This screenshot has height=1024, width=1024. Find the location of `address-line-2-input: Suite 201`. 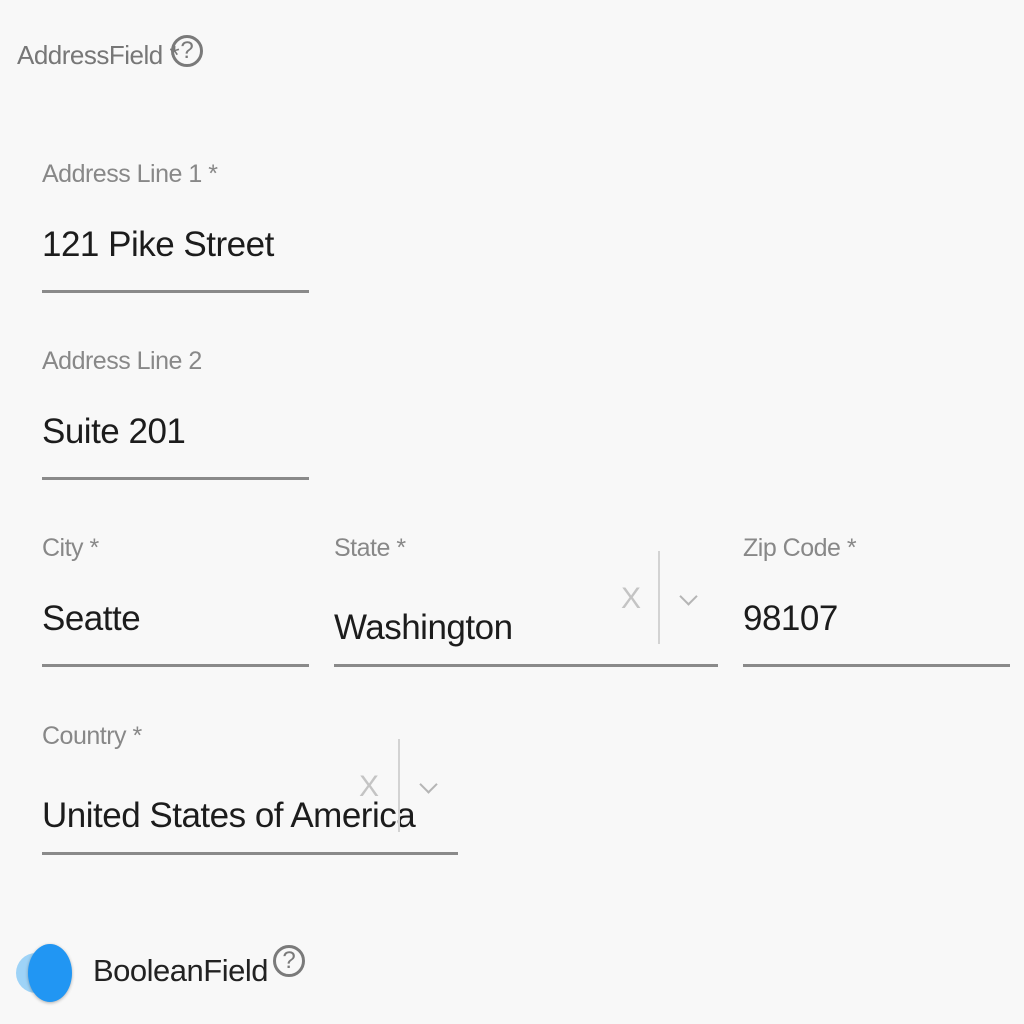

address-line-2-input: Suite 201 is located at coordinates (114, 432).